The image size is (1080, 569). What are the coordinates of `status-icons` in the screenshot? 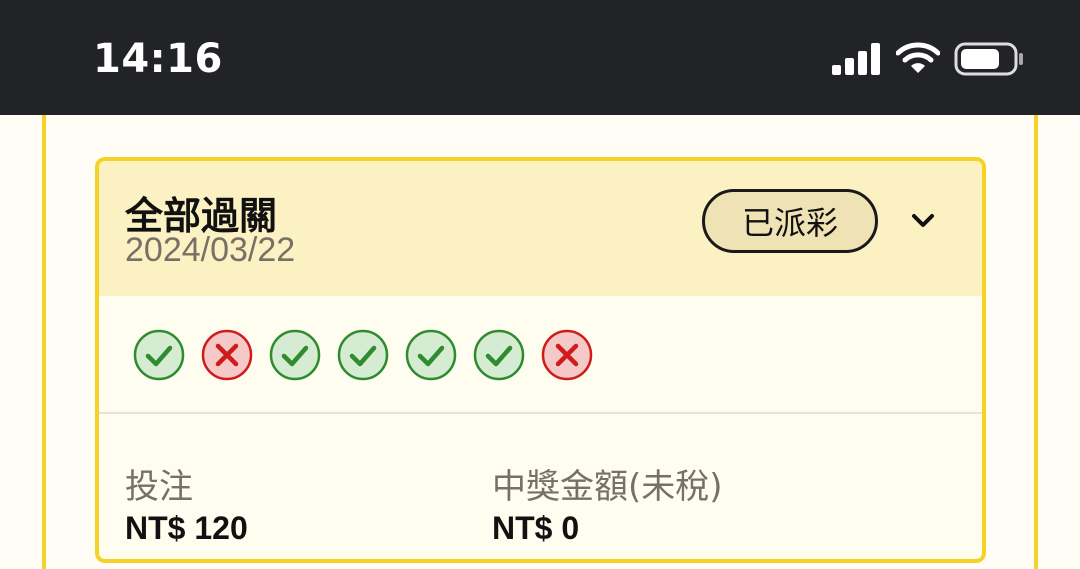 It's located at (930, 60).